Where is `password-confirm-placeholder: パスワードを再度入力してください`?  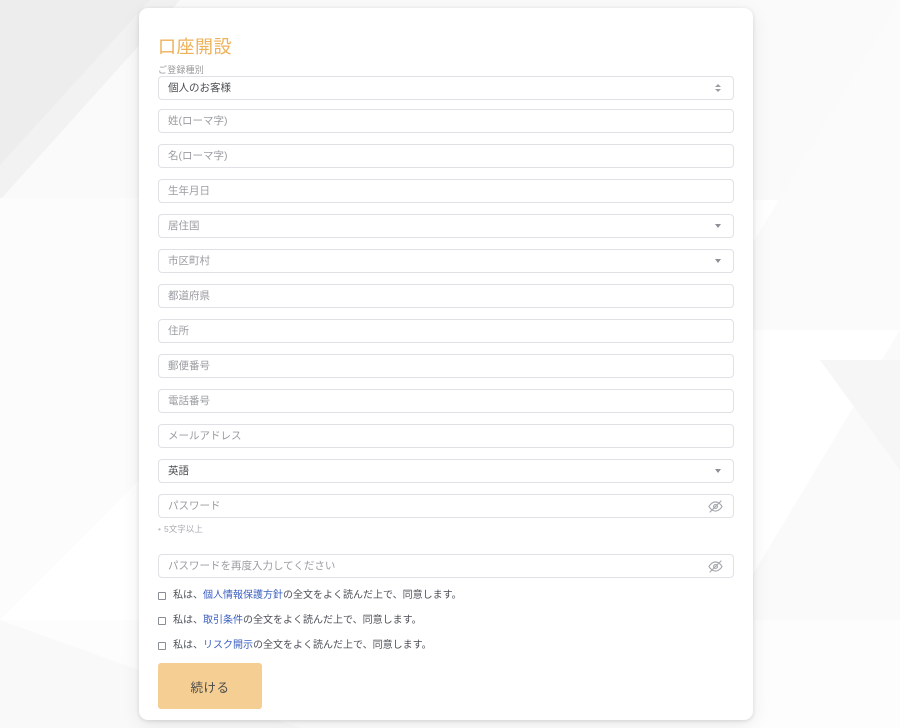
password-confirm-placeholder: パスワードを再度入力してください is located at coordinates (252, 566).